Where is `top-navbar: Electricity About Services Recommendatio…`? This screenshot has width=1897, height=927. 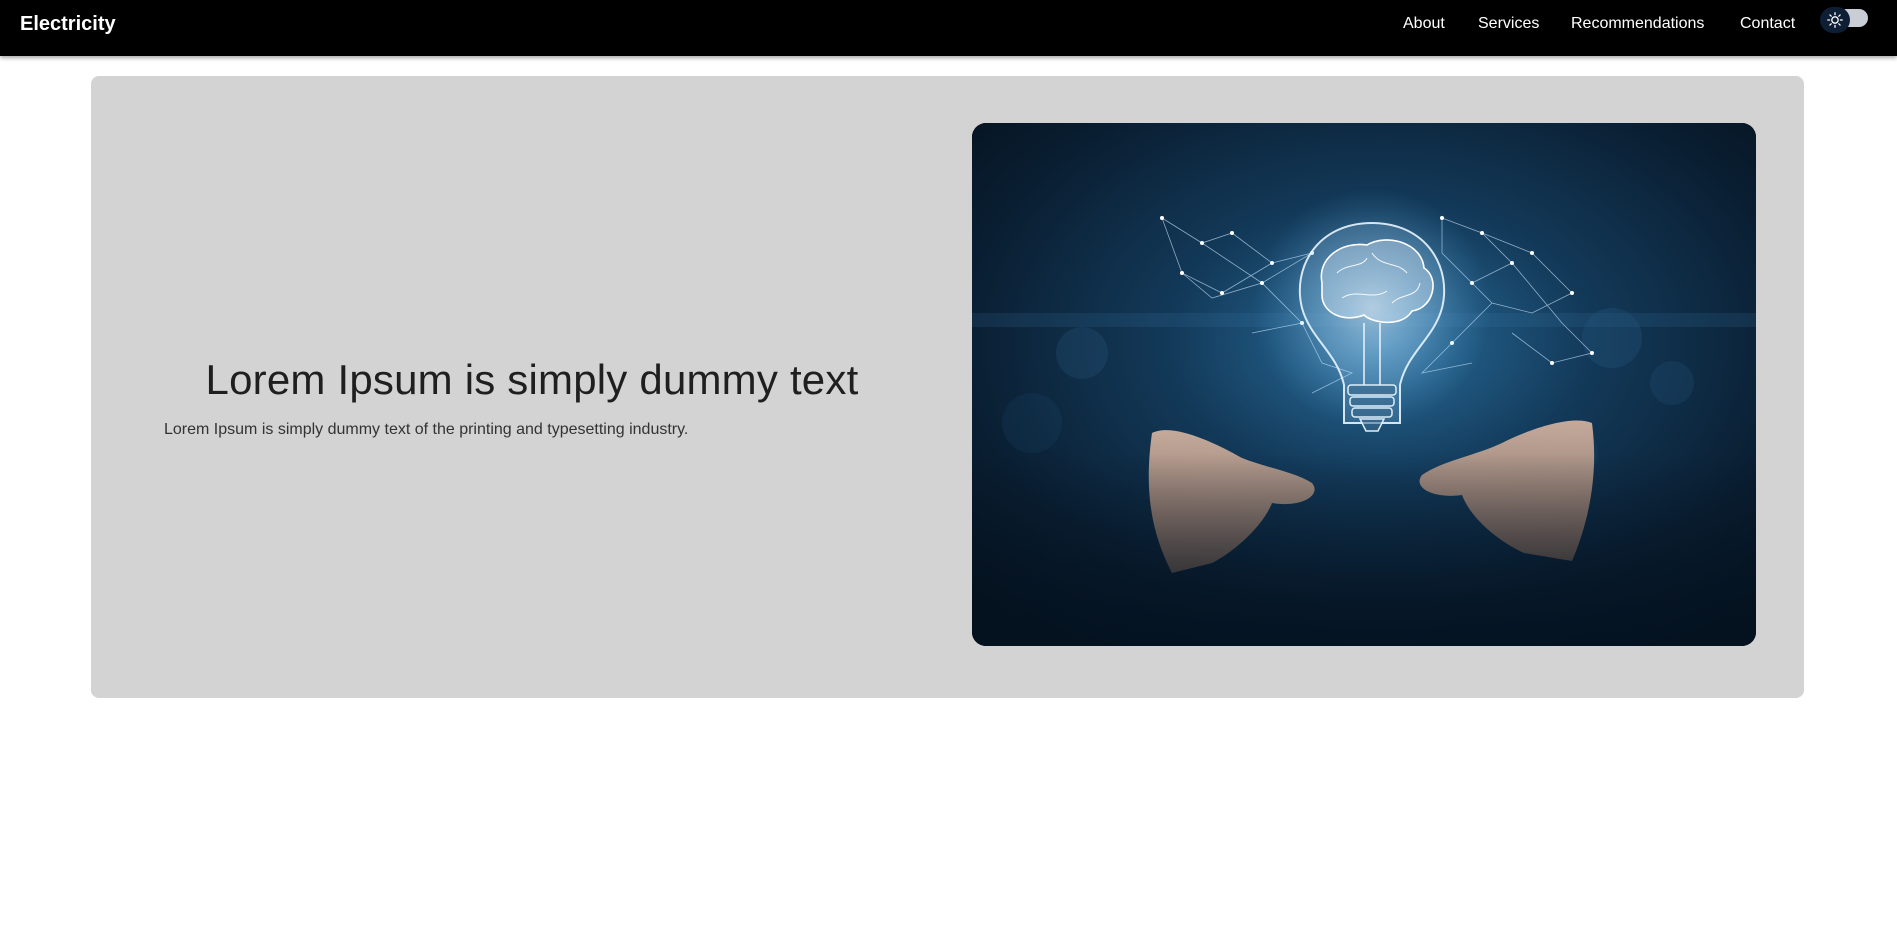
top-navbar: Electricity About Services Recommendatio… is located at coordinates (948, 28).